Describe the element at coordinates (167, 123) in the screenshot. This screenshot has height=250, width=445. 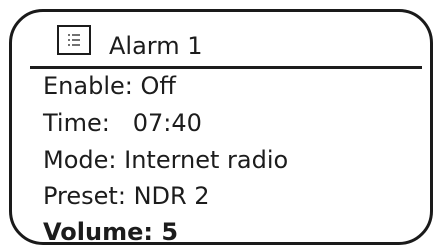
I see `setting-value: 07:40` at that location.